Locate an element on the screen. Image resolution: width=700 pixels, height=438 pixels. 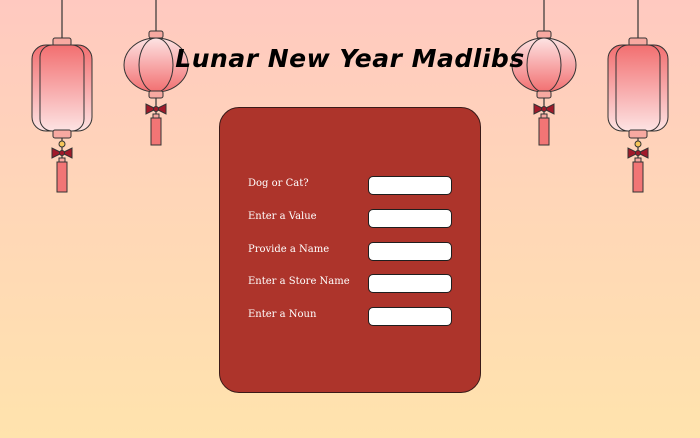
value-input is located at coordinates (410, 218).